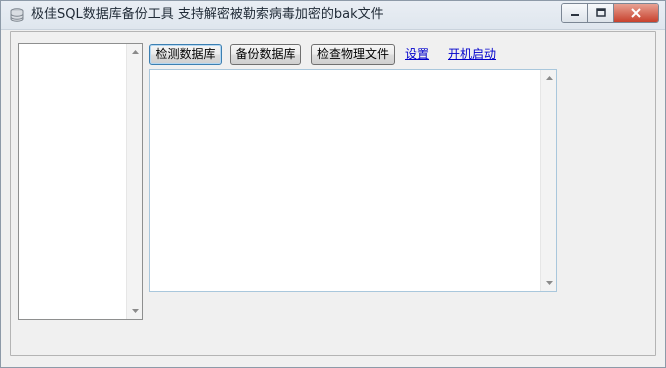  I want to click on close-button, so click(636, 13).